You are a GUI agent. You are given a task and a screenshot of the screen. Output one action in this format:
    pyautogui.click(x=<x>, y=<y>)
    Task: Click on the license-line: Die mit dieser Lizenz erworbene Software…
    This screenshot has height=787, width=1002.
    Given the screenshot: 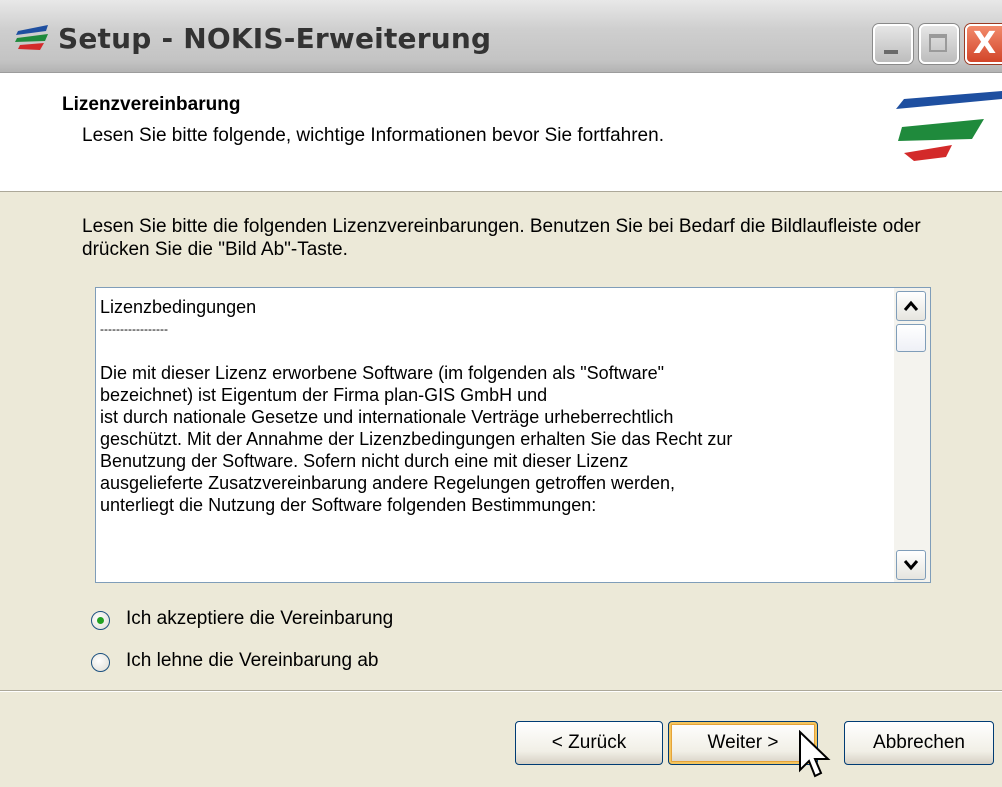 What is the action you would take?
    pyautogui.click(x=382, y=373)
    